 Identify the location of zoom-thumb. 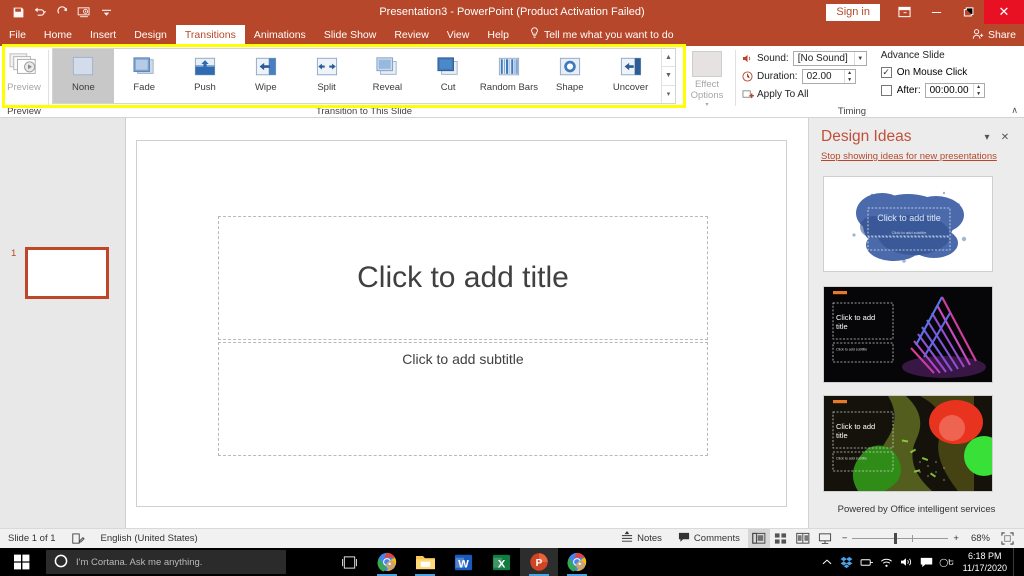
(896, 538).